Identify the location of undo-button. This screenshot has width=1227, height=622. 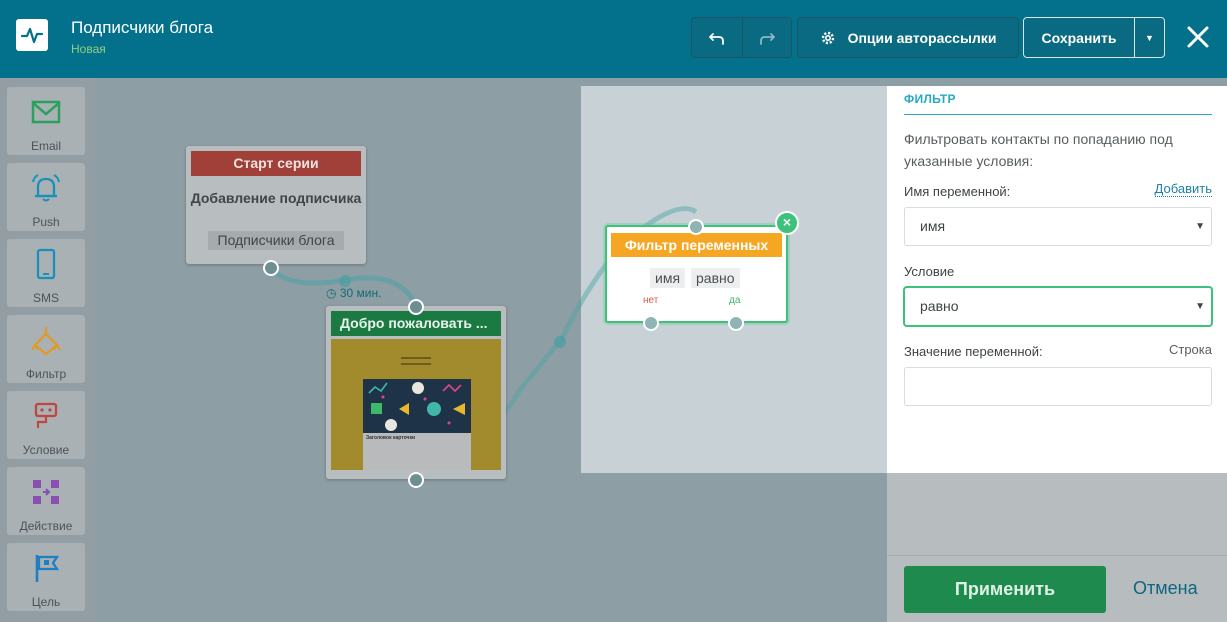
(717, 37).